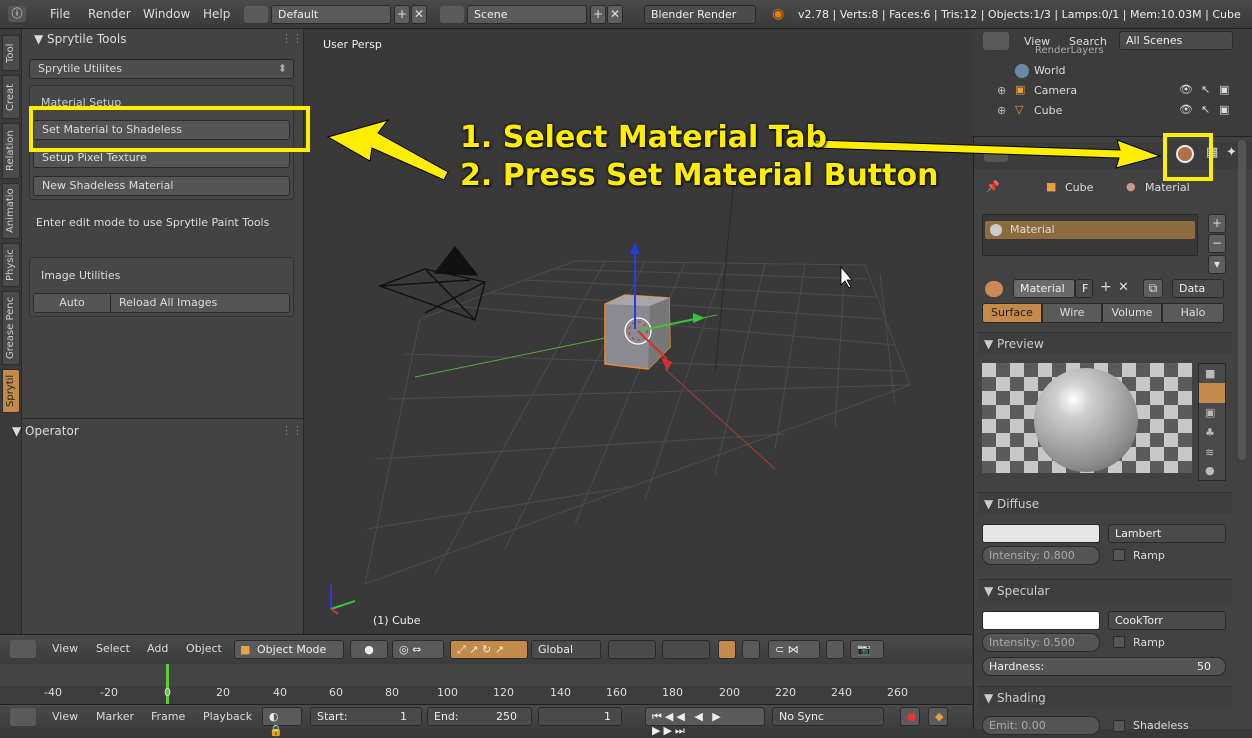 The height and width of the screenshot is (738, 1252). Describe the element at coordinates (387, 150) in the screenshot. I see `arrow-to-button` at that location.